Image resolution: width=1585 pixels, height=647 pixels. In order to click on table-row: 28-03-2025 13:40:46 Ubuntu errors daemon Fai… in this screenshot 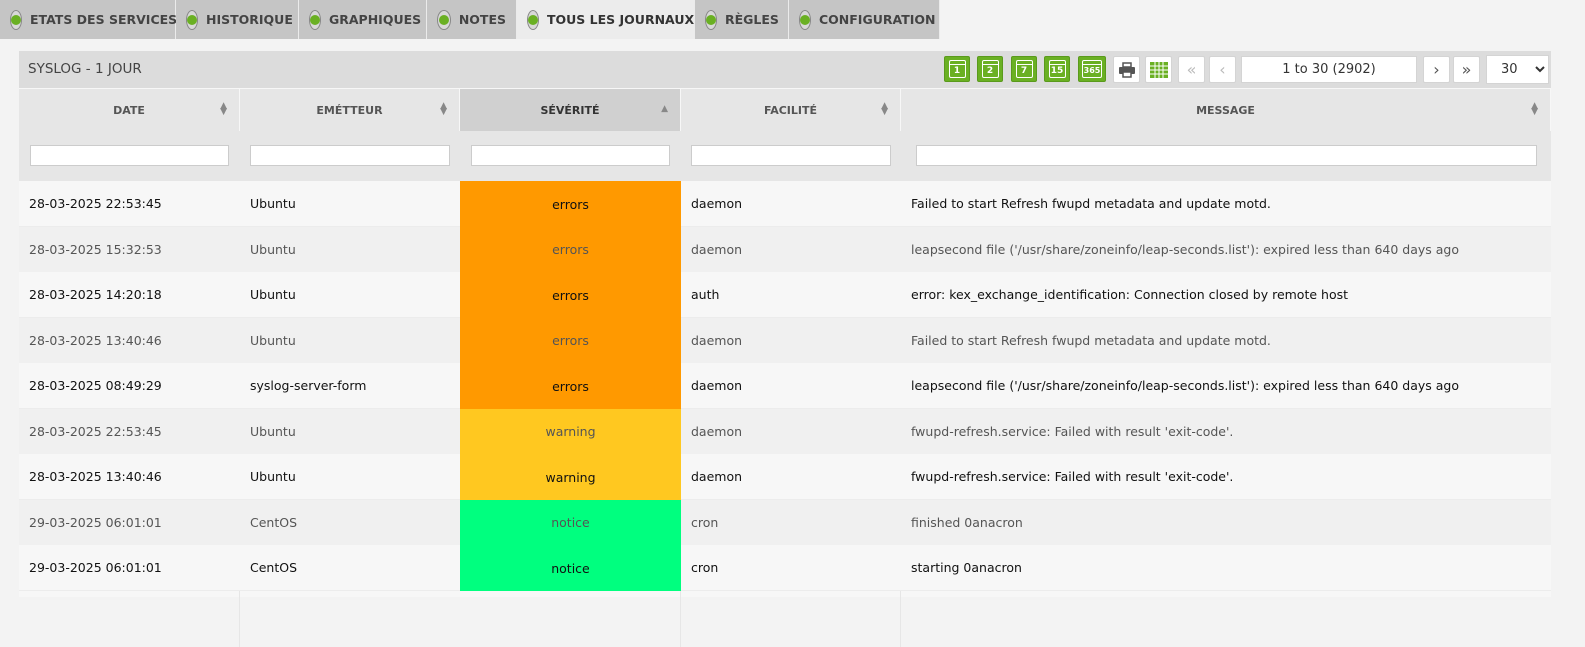, I will do `click(785, 340)`.